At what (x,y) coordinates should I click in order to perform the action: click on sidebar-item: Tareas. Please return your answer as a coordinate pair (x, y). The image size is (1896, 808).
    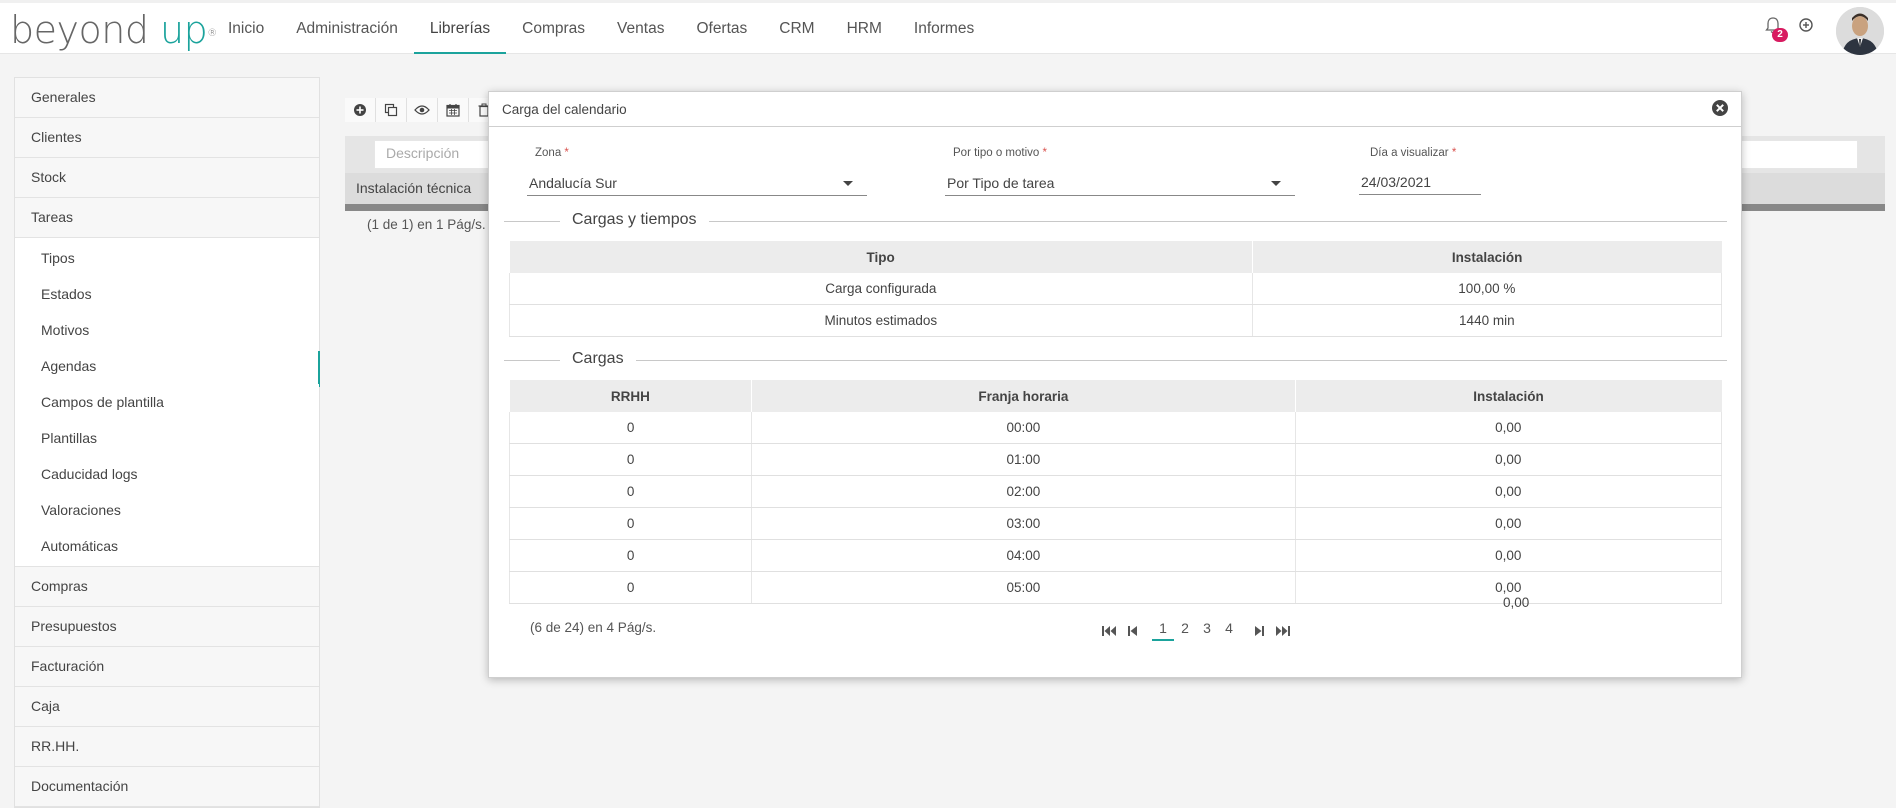
    Looking at the image, I should click on (167, 218).